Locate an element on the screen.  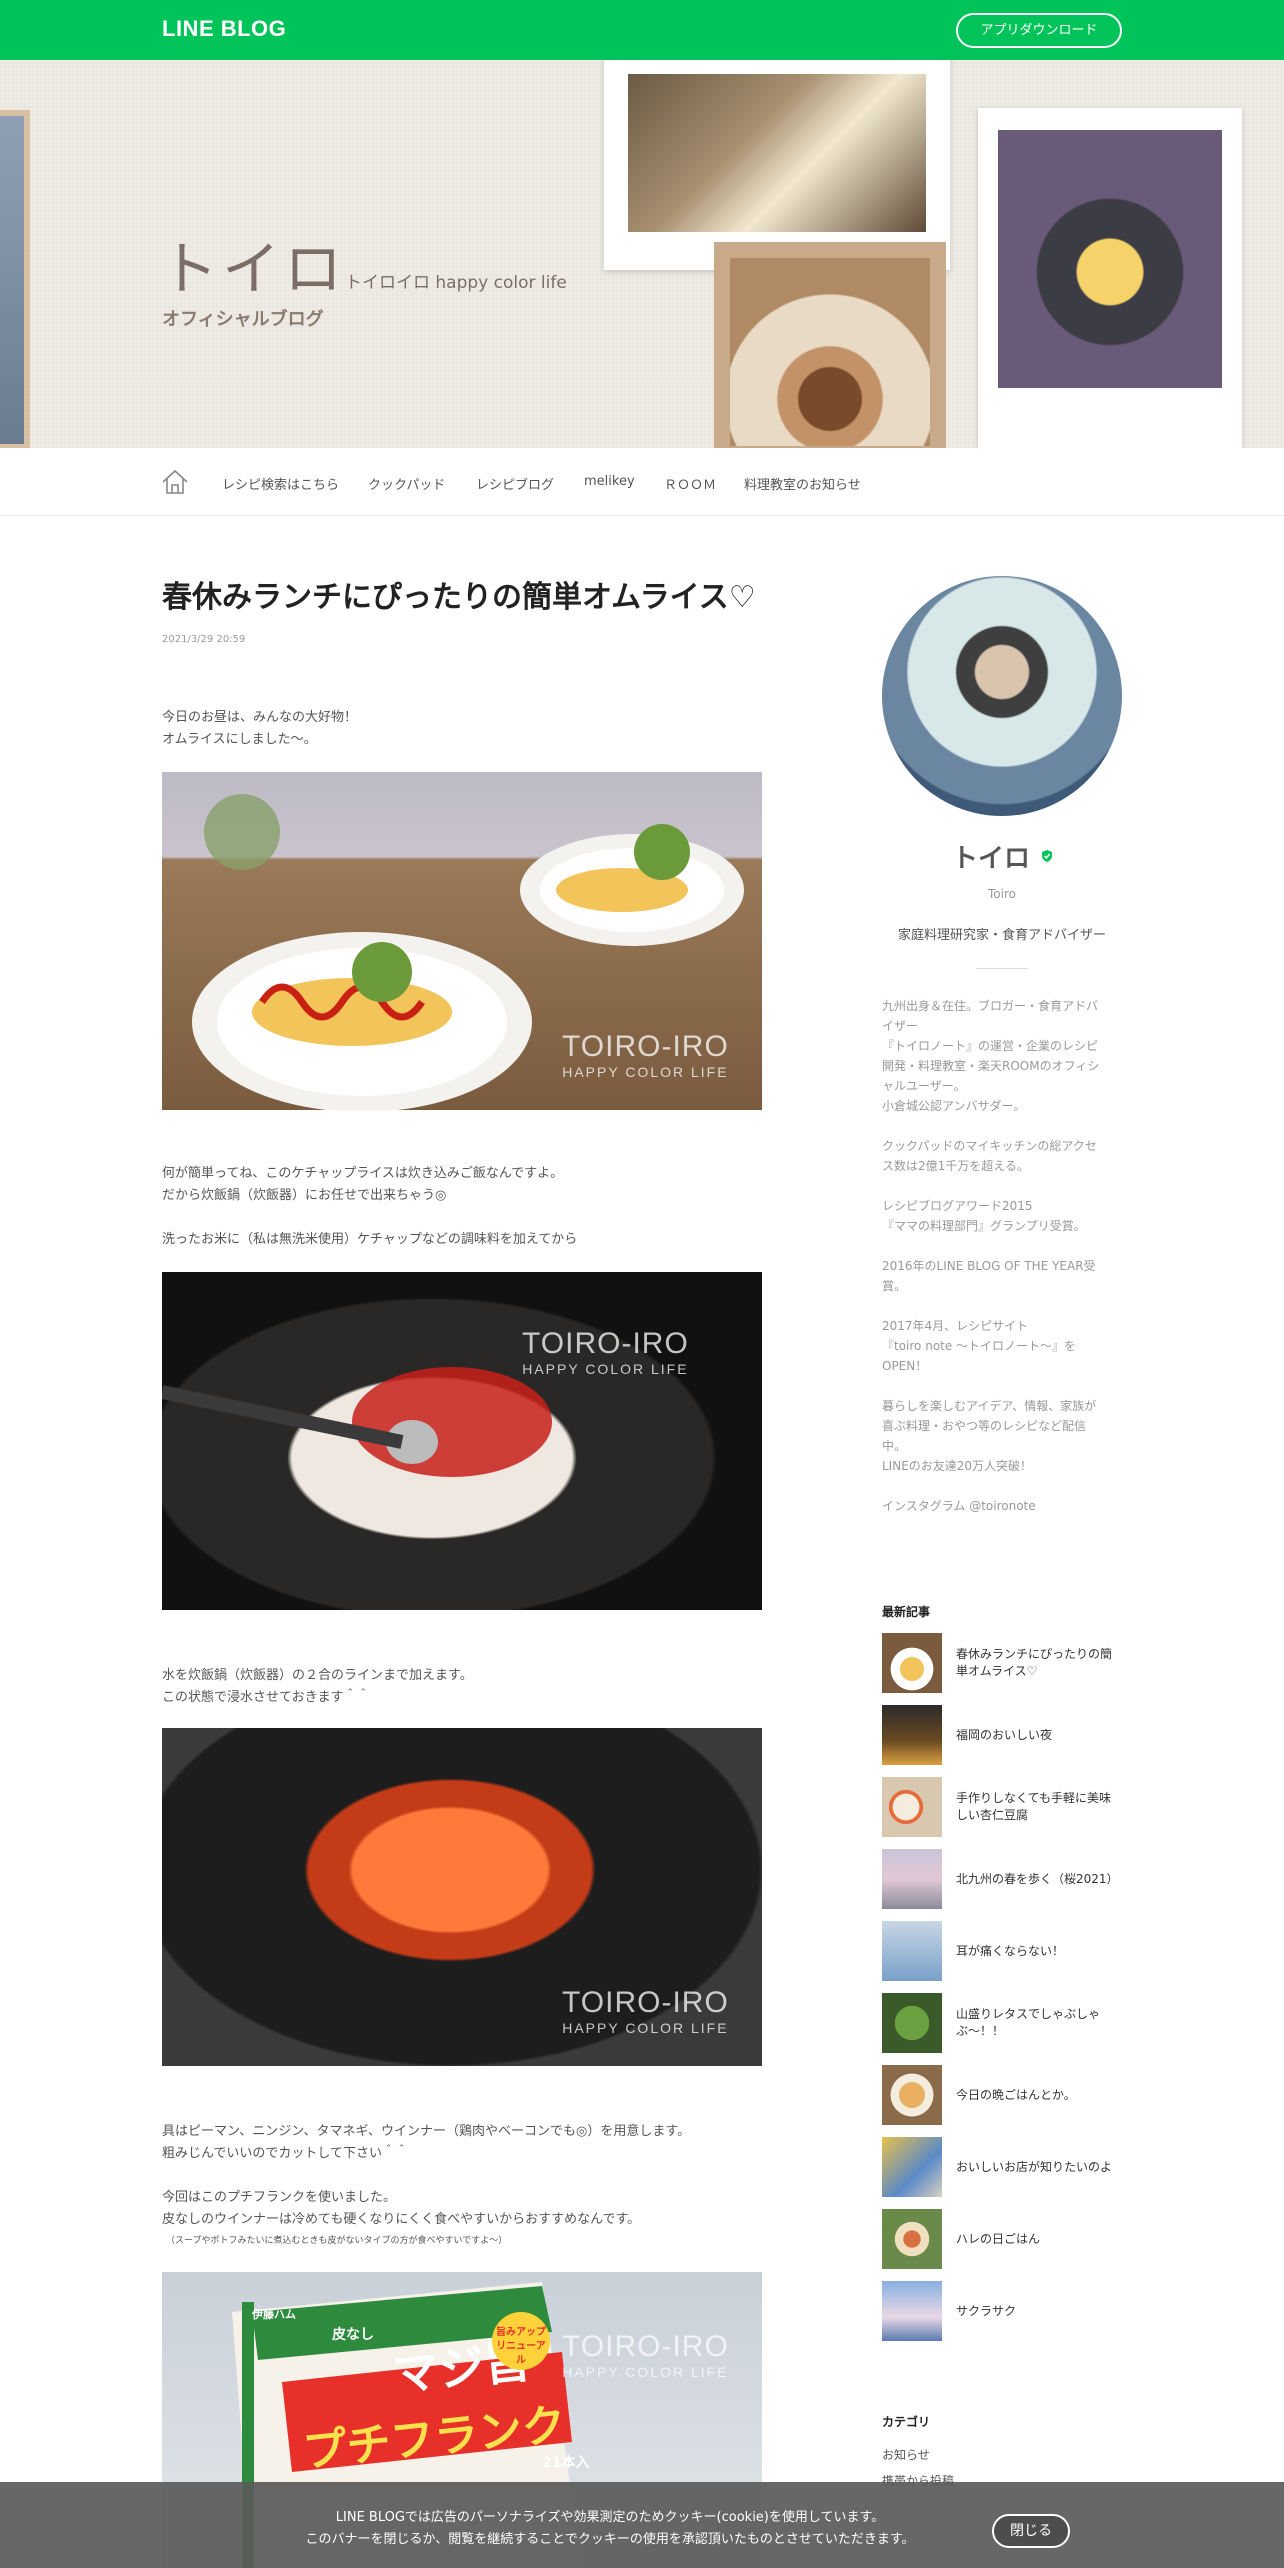
recent-post-item: 北九州の春を歩く（桜2021） is located at coordinates (1002, 1879).